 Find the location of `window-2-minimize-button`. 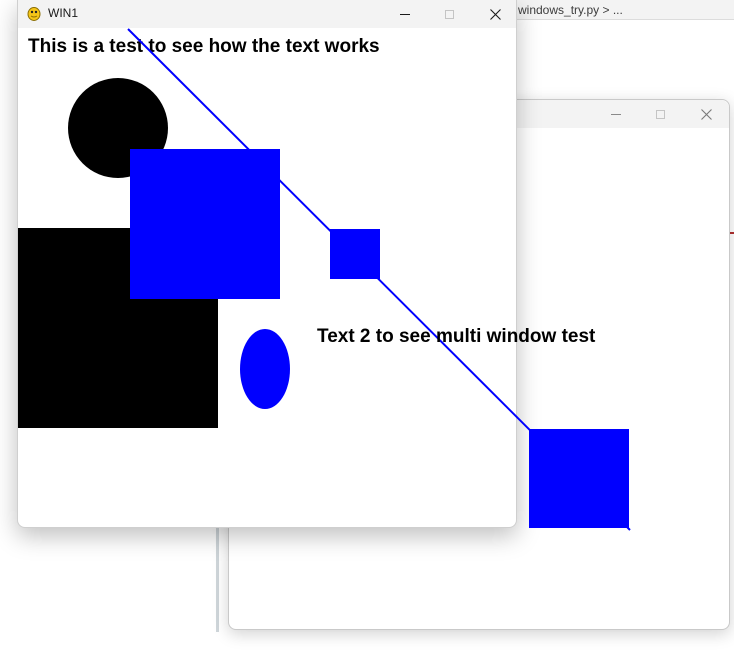

window-2-minimize-button is located at coordinates (616, 114).